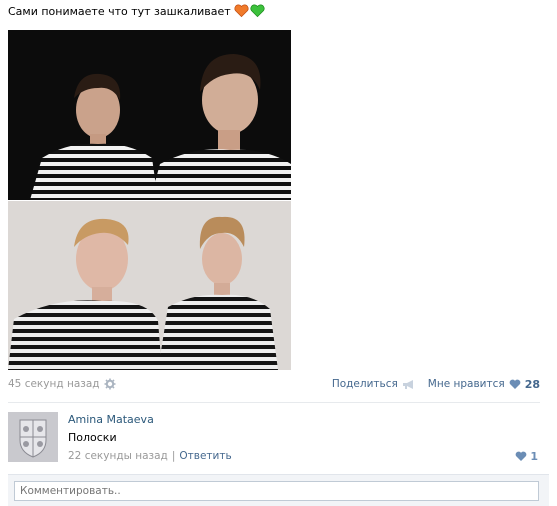  I want to click on post-actions: Поделиться Мне нравится 28, so click(436, 384).